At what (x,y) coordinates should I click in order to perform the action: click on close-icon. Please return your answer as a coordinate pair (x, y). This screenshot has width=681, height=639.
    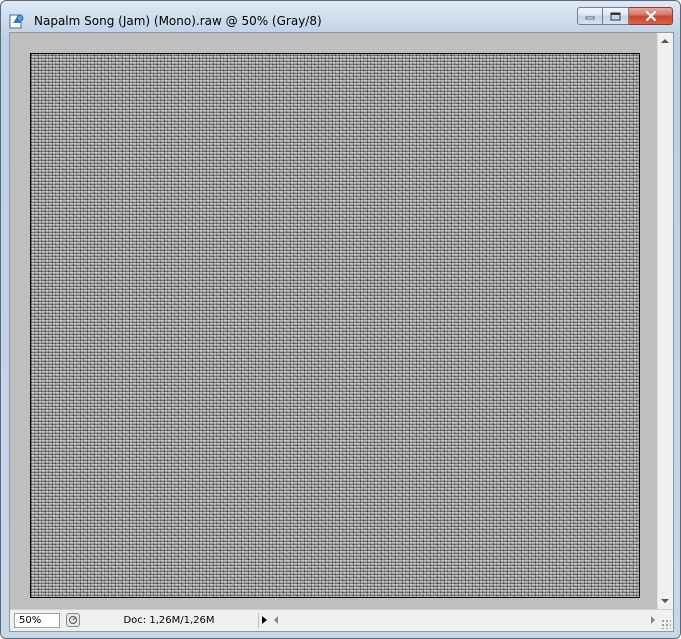
    Looking at the image, I should click on (650, 16).